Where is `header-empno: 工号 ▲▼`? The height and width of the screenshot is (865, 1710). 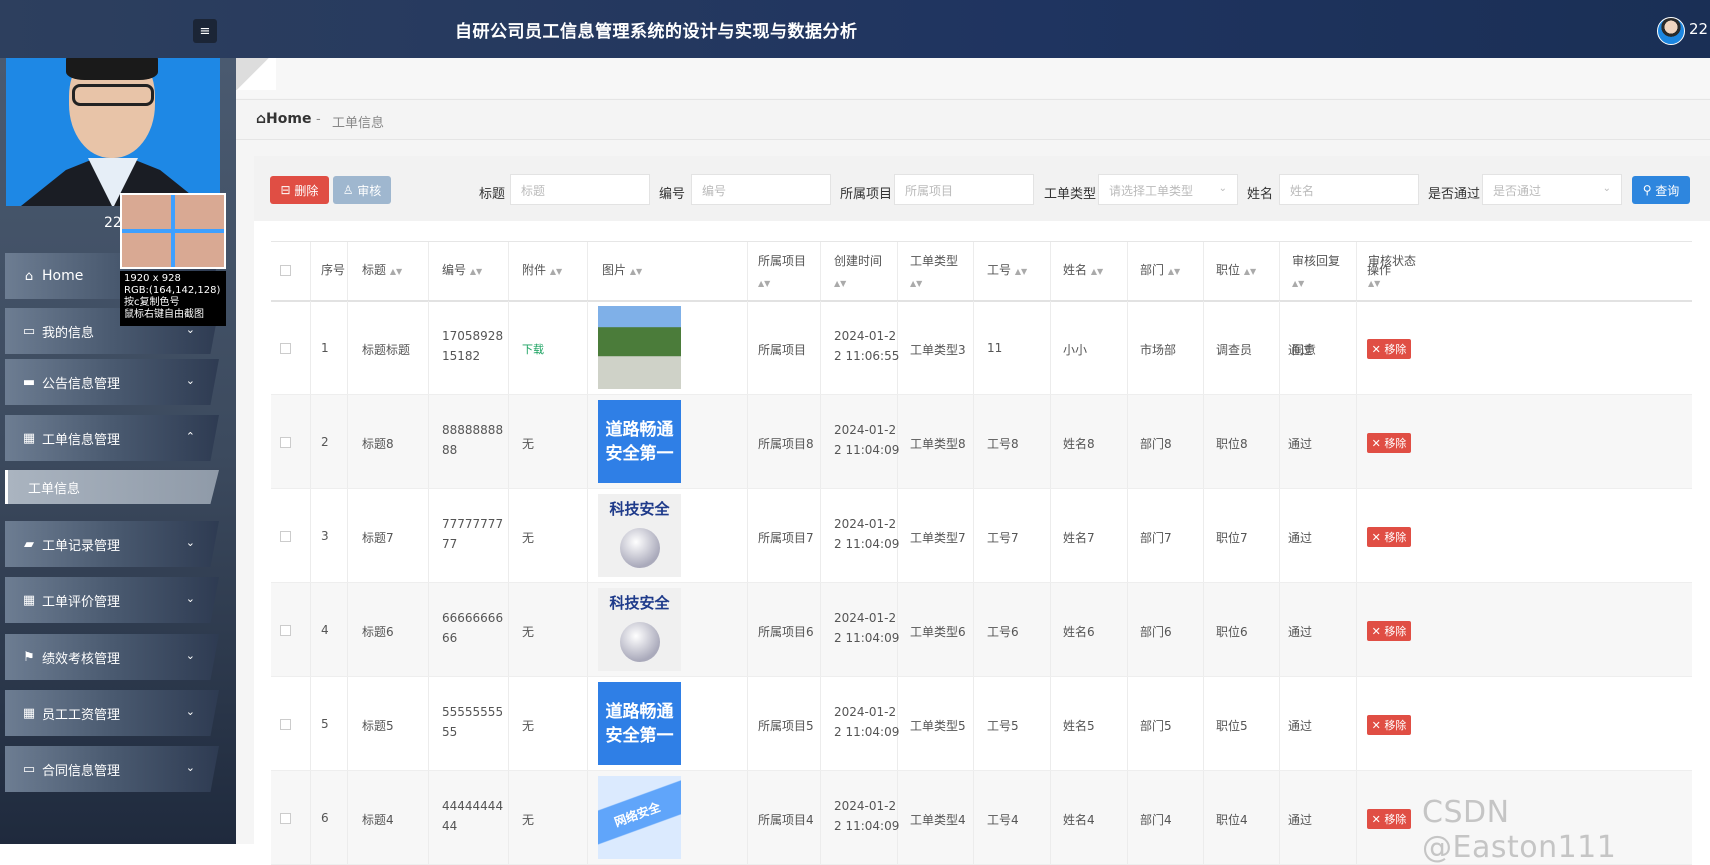 header-empno: 工号 ▲▼ is located at coordinates (1007, 271).